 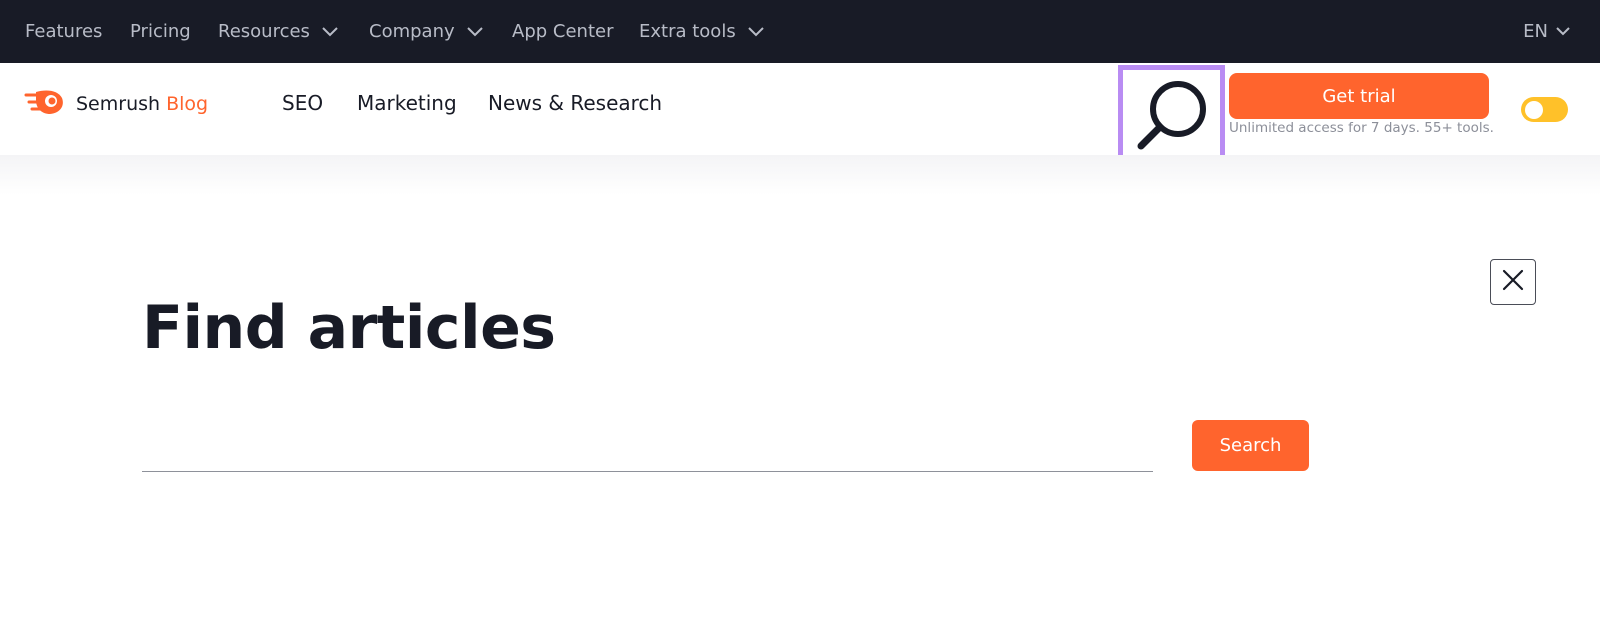 I want to click on topnav-app-center: App Center, so click(x=562, y=31).